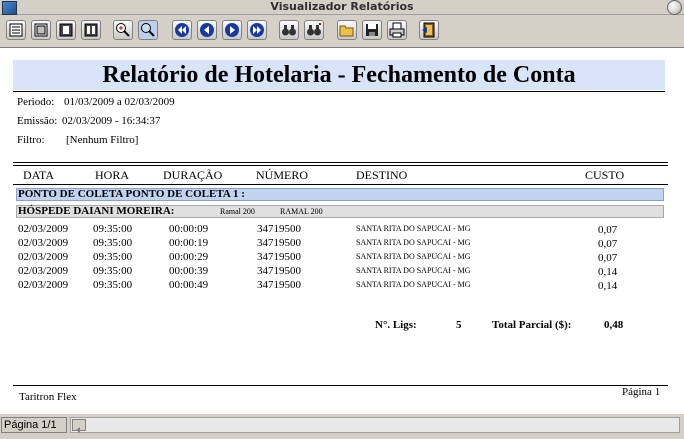 The image size is (684, 439). Describe the element at coordinates (36, 102) in the screenshot. I see `periodo-label: Periodo:` at that location.